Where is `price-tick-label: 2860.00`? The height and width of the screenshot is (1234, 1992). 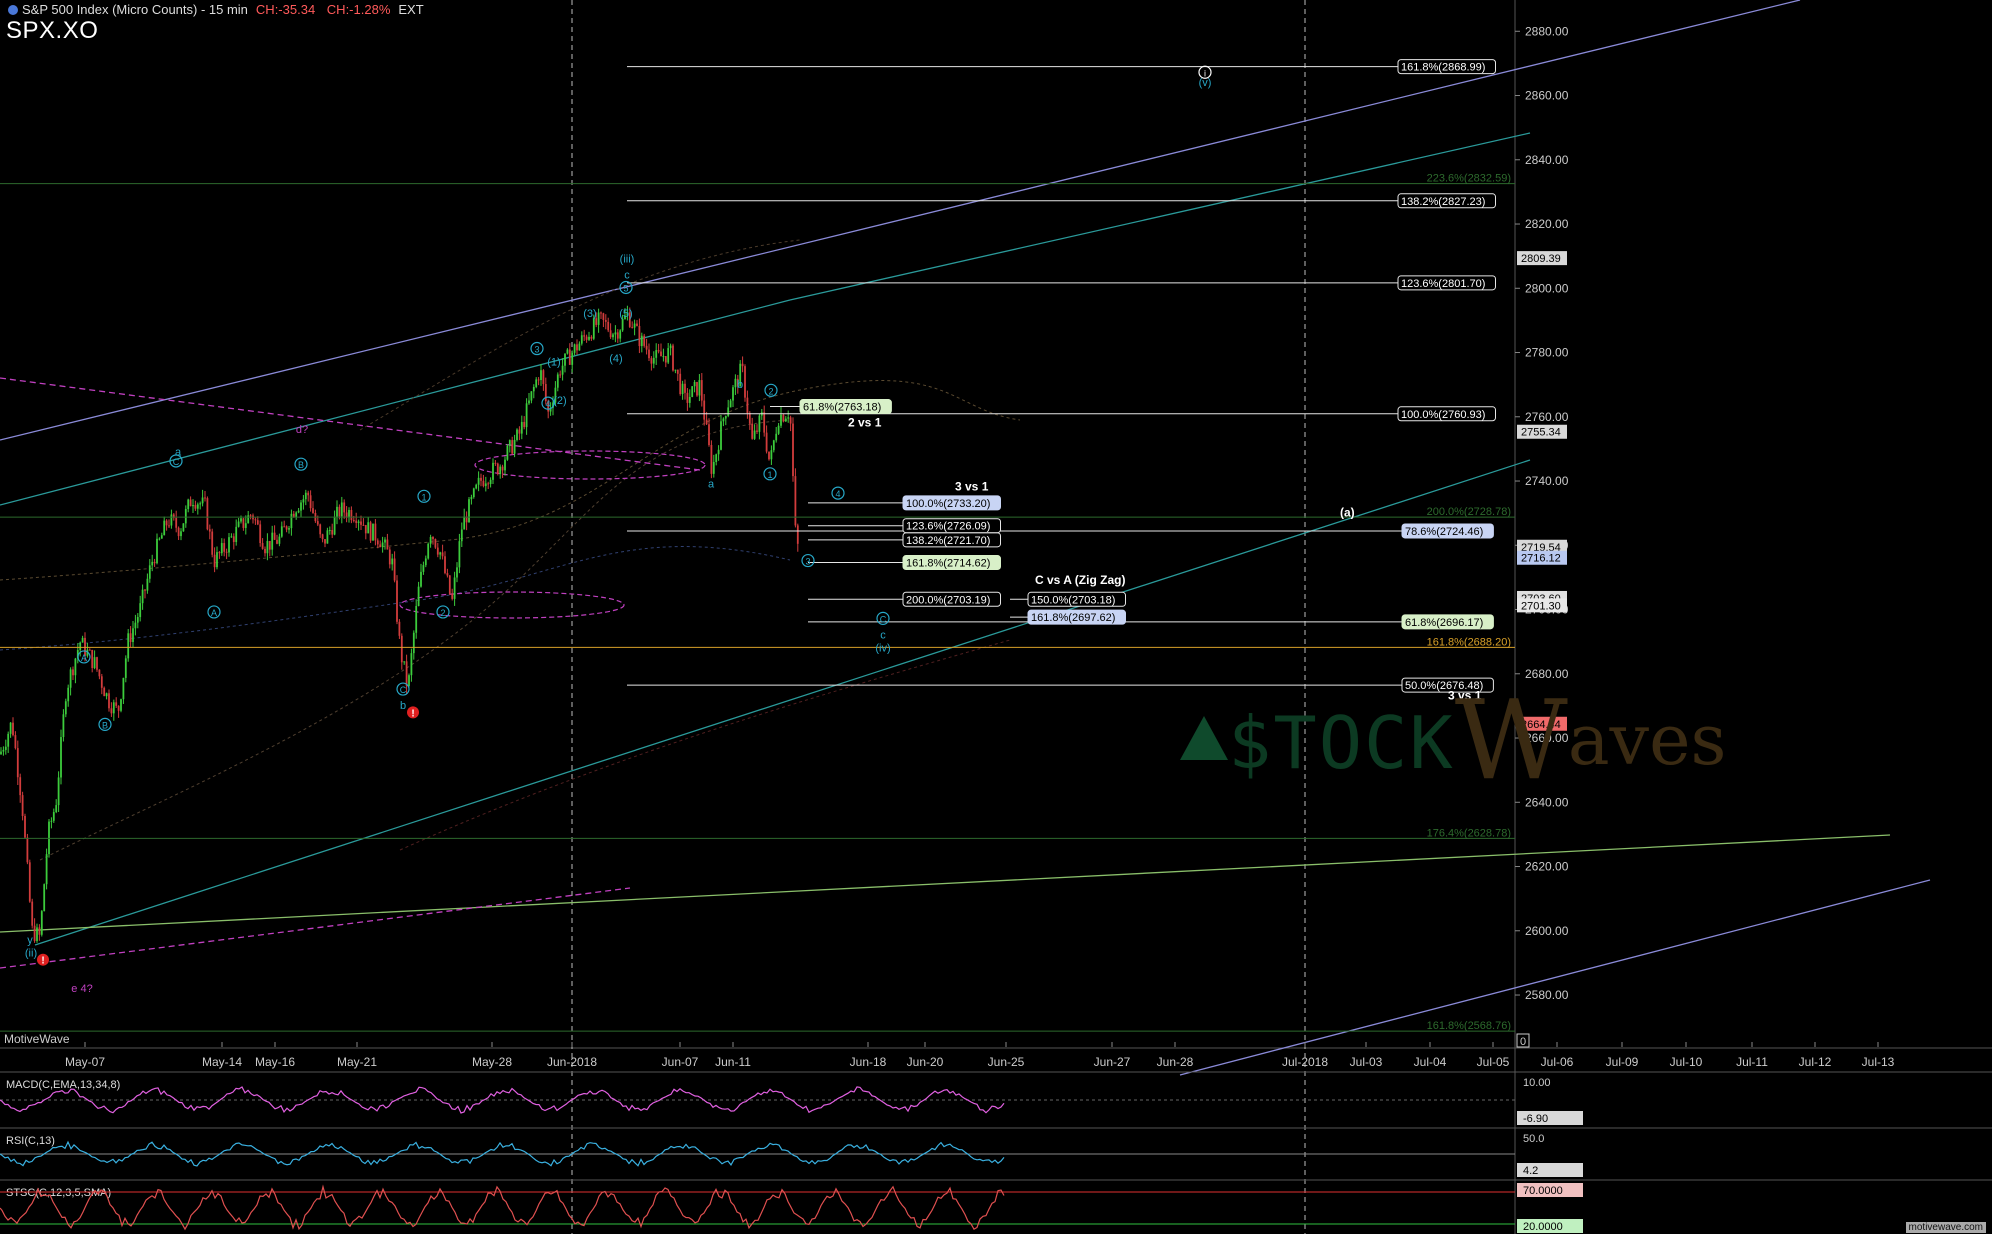 price-tick-label: 2860.00 is located at coordinates (1547, 96).